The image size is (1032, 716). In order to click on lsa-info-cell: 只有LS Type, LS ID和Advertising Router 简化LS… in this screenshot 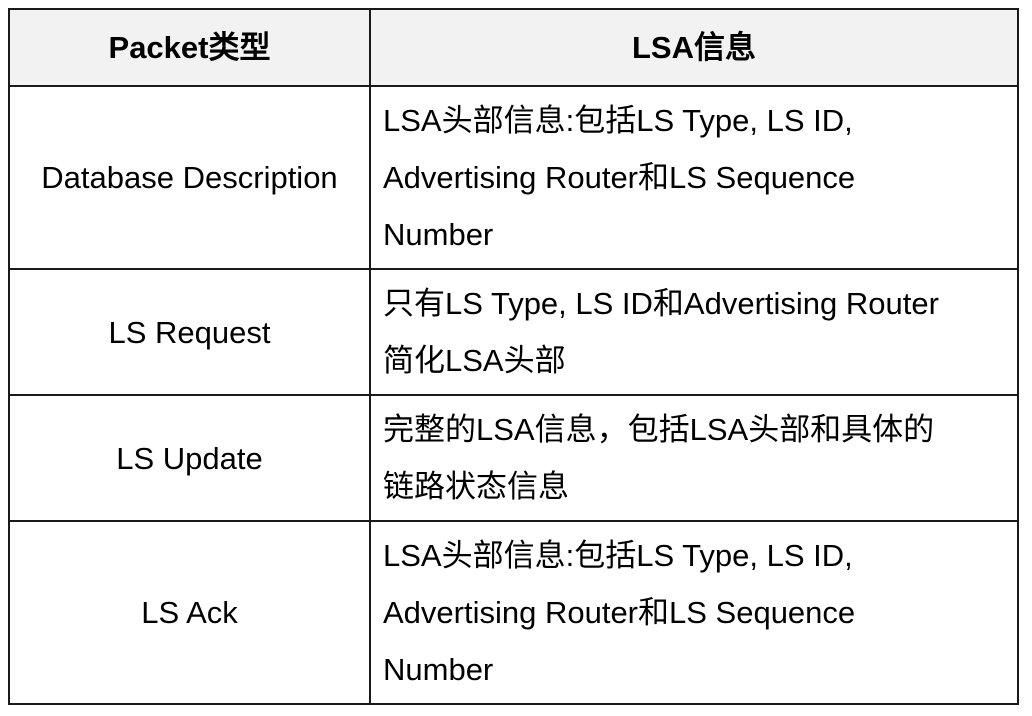, I will do `click(694, 332)`.